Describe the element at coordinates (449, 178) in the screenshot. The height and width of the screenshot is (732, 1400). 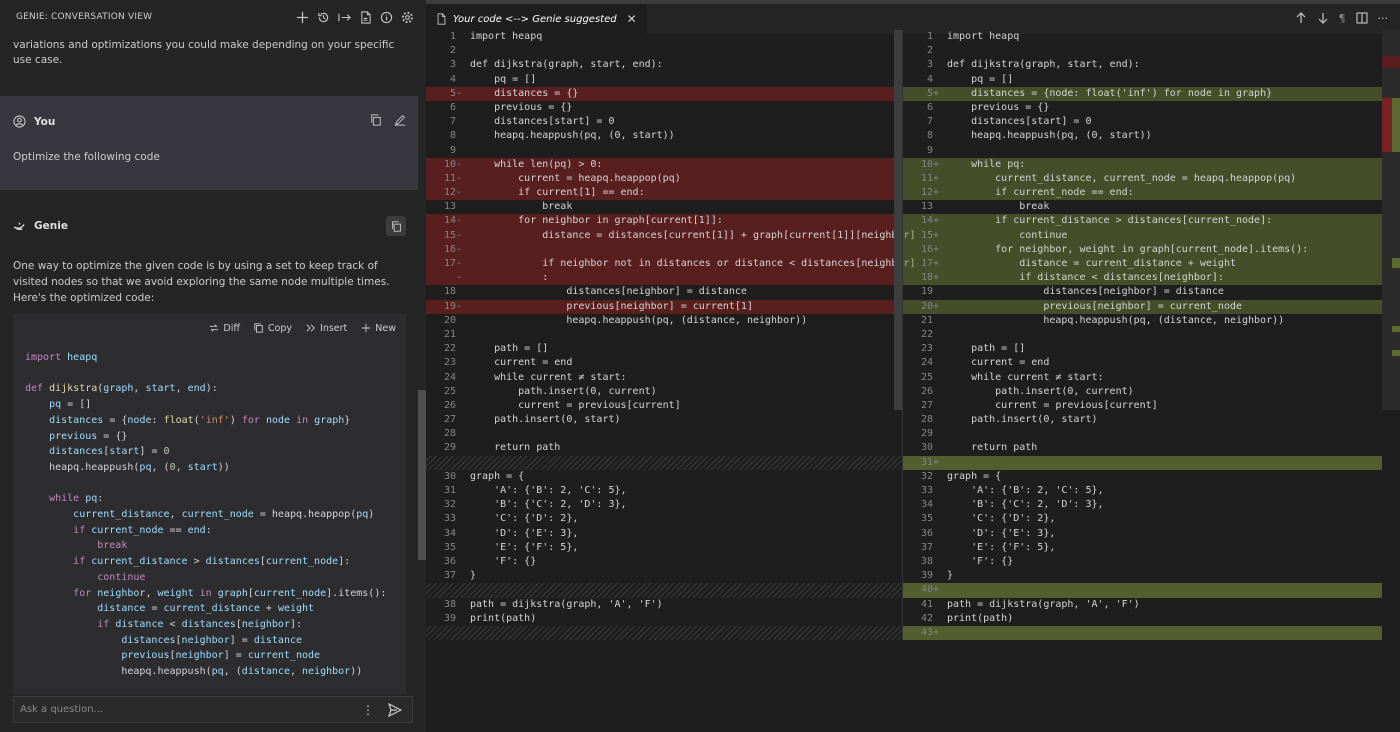
I see `line-number: 11` at that location.